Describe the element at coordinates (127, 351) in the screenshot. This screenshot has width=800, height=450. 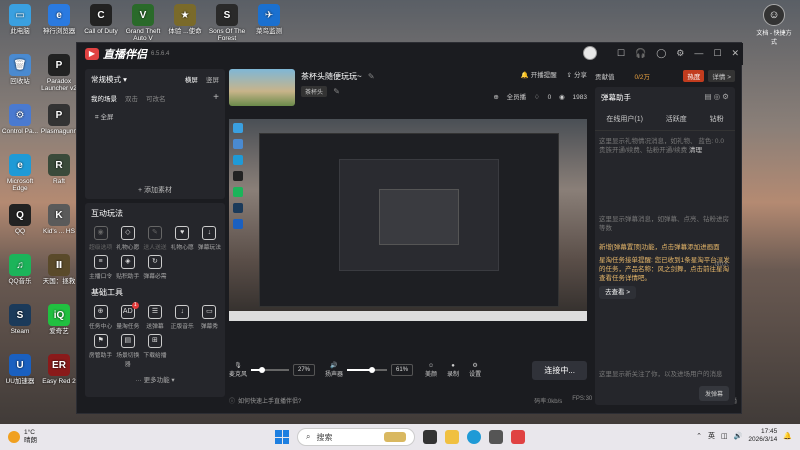
I see `tool-button: ▤ 场景切换器` at that location.